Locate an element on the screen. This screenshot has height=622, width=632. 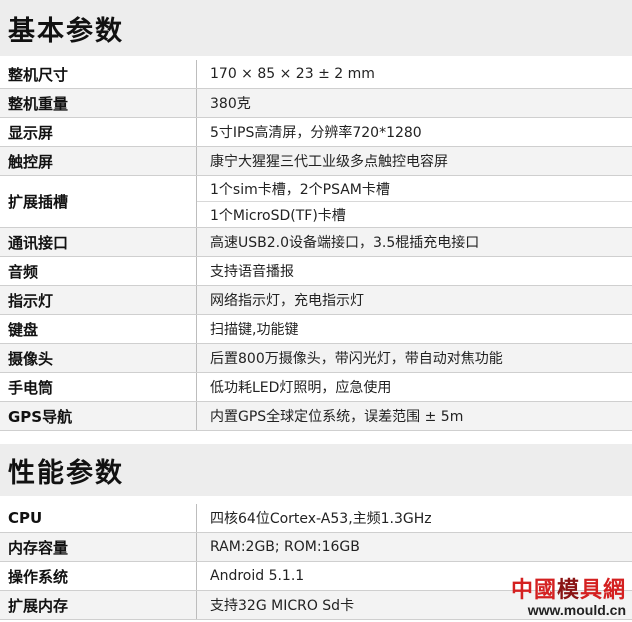
spec-values: 后置800万摄像头，带闪光灯，带自动对焦功能 is located at coordinates (414, 358).